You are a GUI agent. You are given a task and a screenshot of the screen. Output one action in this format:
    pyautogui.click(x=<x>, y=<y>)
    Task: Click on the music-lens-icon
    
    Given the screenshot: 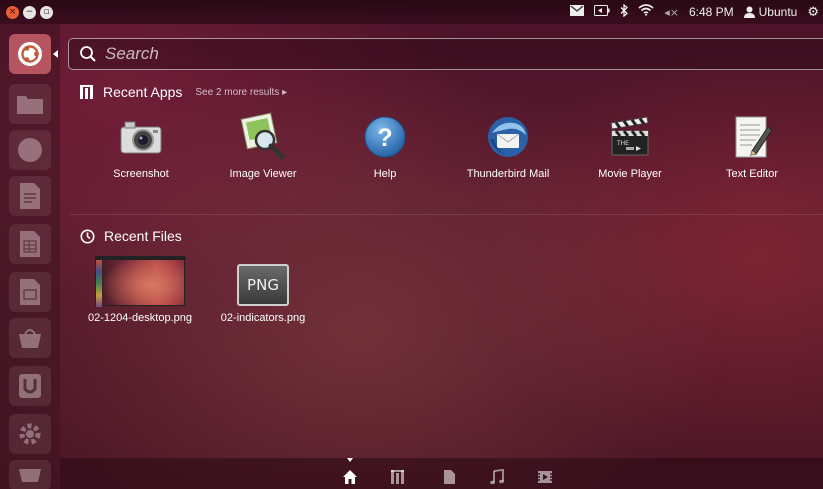 What is the action you would take?
    pyautogui.click(x=496, y=477)
    